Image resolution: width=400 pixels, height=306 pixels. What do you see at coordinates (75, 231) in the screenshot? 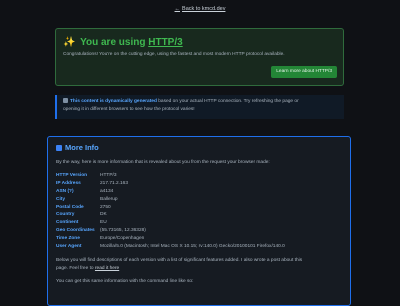
I see `row-key: Geo Coordinates` at bounding box center [75, 231].